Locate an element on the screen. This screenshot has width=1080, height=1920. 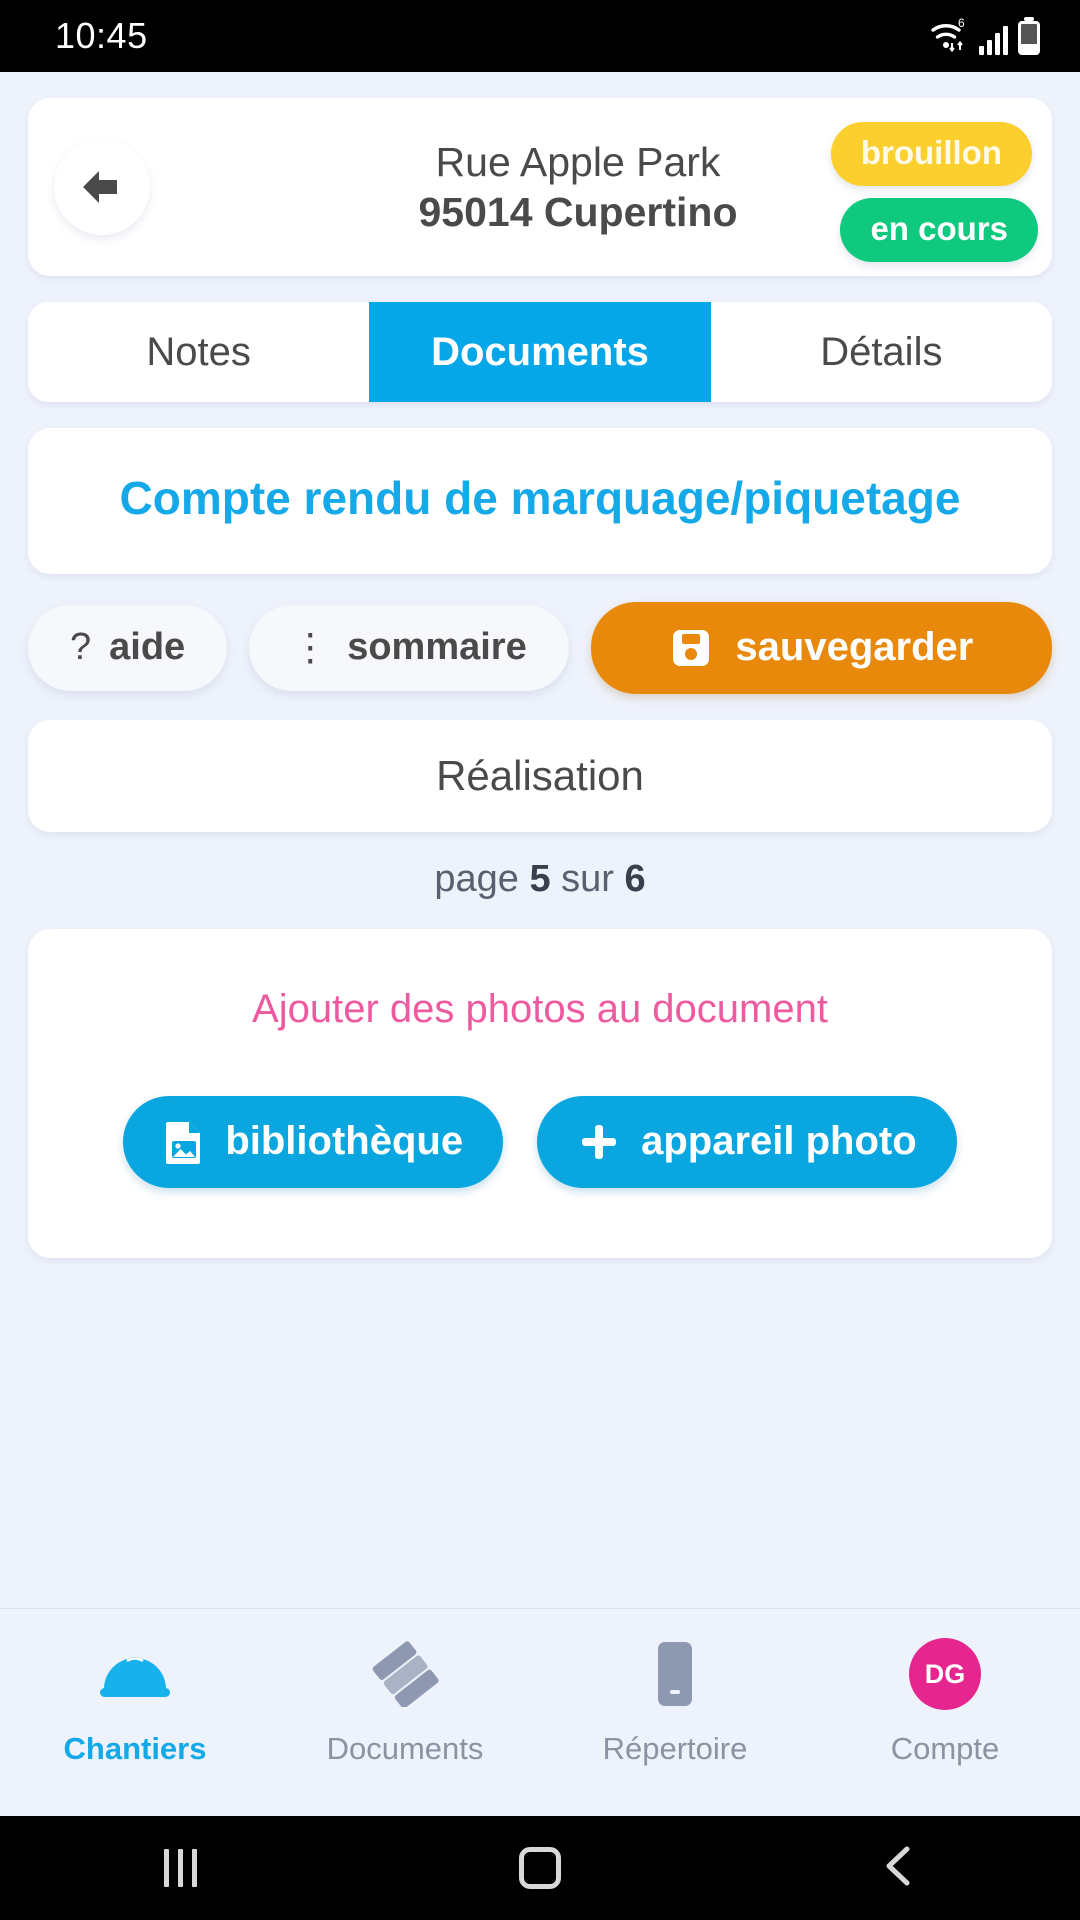
floppy-disk-icon is located at coordinates (691, 648).